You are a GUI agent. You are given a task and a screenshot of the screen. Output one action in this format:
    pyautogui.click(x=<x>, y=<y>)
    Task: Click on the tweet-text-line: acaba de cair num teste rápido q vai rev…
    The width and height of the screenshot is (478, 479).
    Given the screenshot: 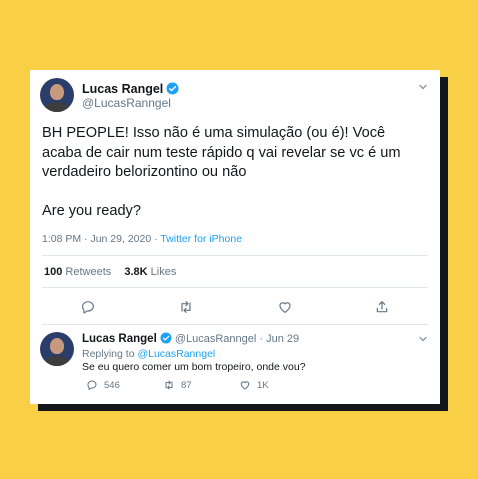 What is the action you would take?
    pyautogui.click(x=221, y=152)
    